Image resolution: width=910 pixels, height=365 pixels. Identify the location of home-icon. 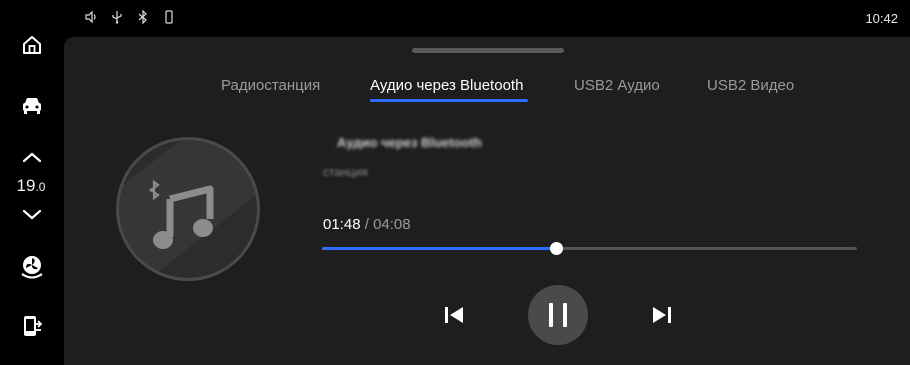
(32, 45).